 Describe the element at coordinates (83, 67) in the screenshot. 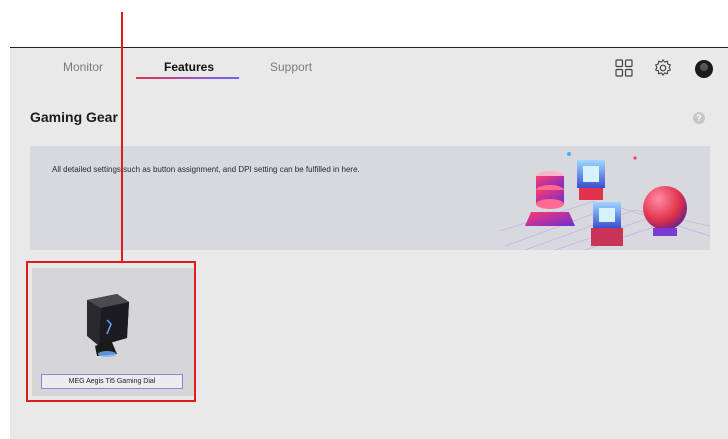

I see `tab-monitor: Monitor` at that location.